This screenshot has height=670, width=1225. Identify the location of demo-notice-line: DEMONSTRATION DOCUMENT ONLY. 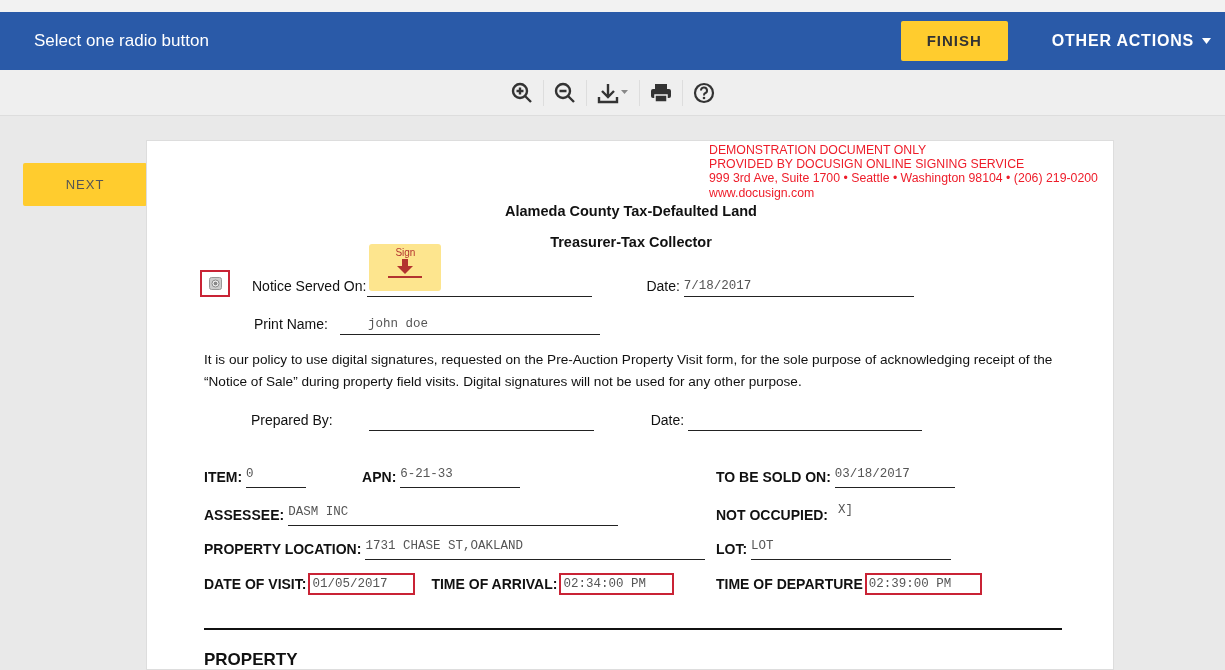
(818, 150).